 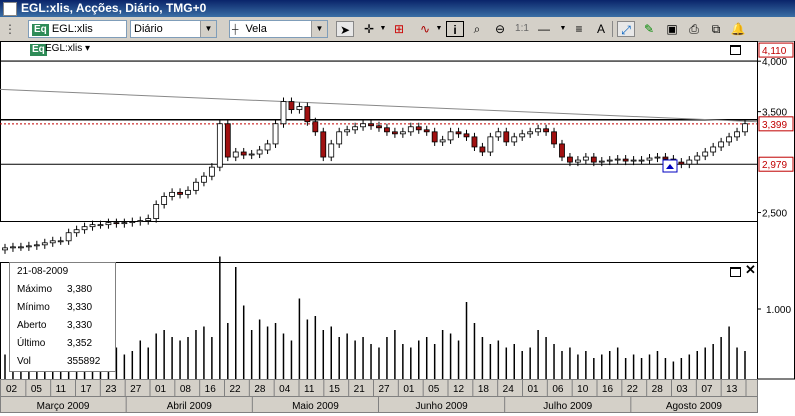 What do you see at coordinates (633, 389) in the screenshot?
I see `date-label: 22` at bounding box center [633, 389].